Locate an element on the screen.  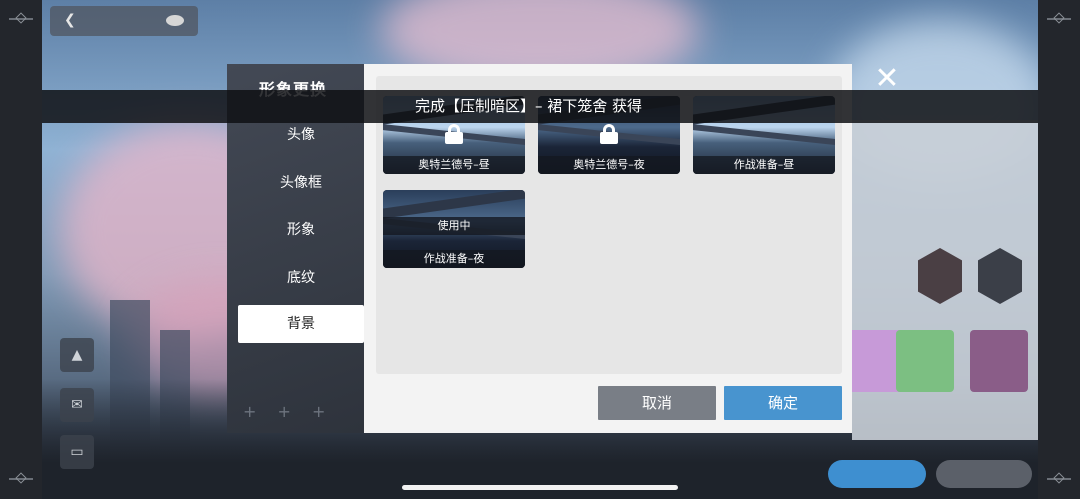
unlock-toast: 完成【压制暗区】– 裙下笼舍 获得 is located at coordinates (540, 106).